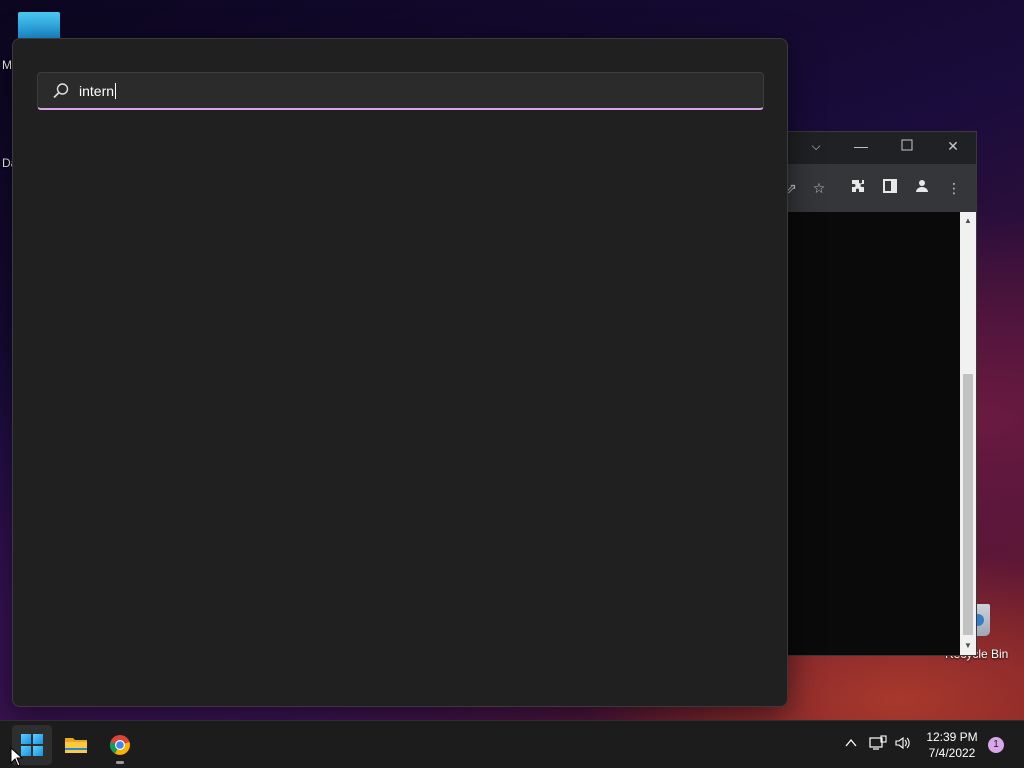 The width and height of the screenshot is (1024, 768). I want to click on browser-scrollbar: ▲ ▼, so click(968, 433).